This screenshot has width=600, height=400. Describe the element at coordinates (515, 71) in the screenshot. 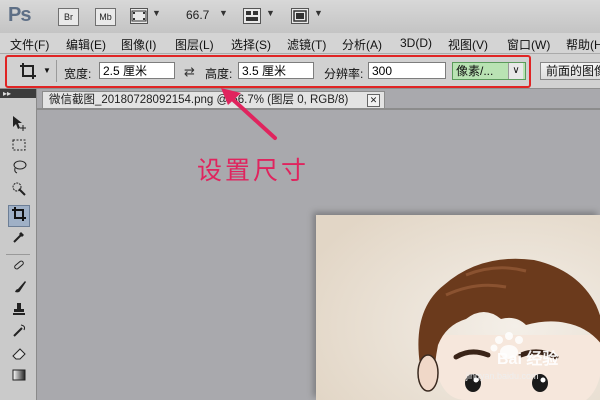

I see `chevron-down-icon: ∨` at that location.